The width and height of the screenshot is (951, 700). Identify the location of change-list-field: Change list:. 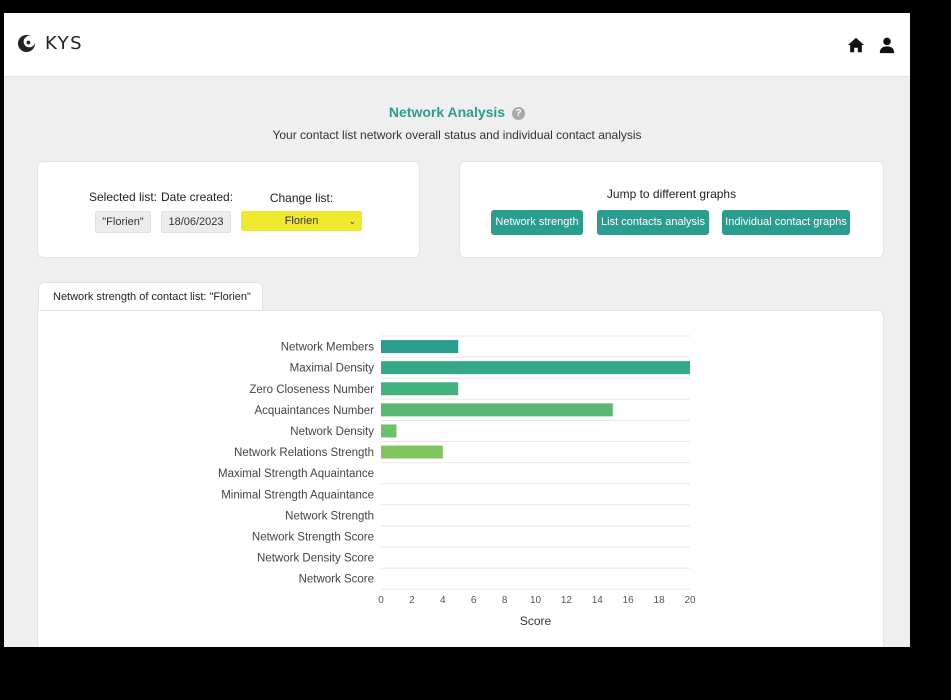
(301, 198).